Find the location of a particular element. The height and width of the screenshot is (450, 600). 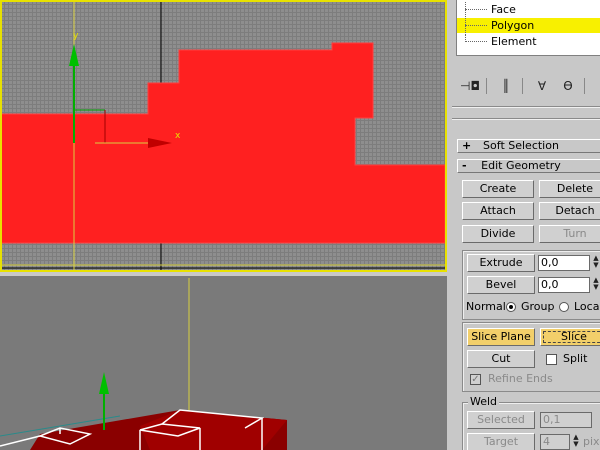

tree-item-element: Element is located at coordinates (528, 41).